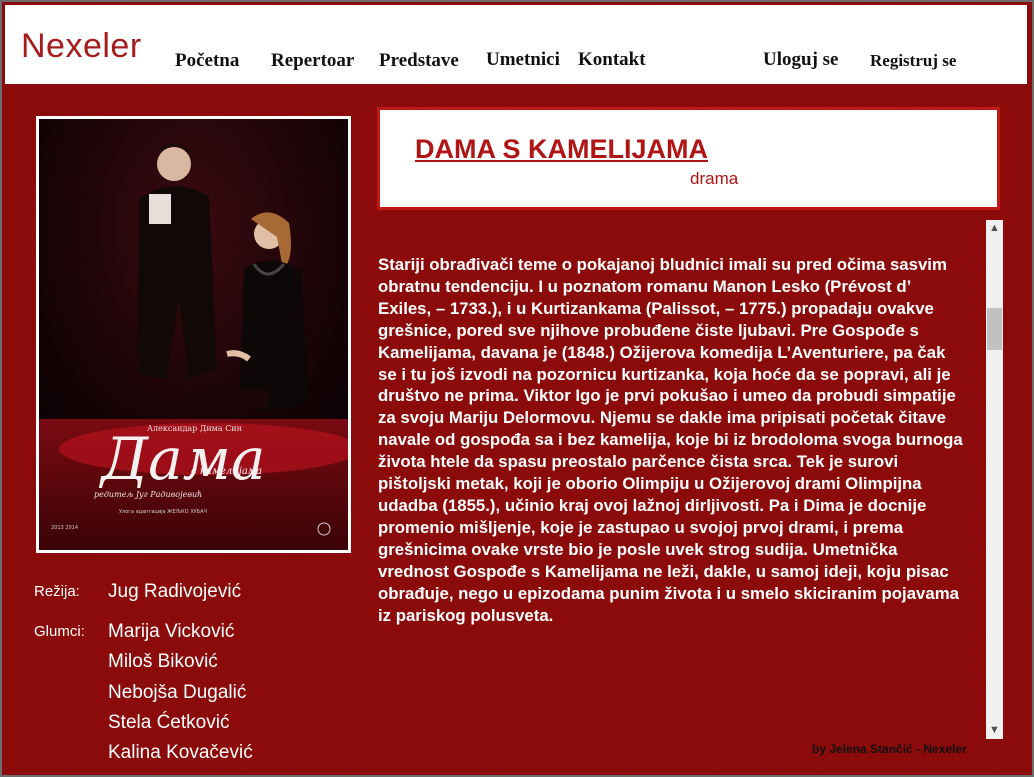 This screenshot has height=777, width=1034. Describe the element at coordinates (523, 60) in the screenshot. I see `nav-umetnici: Umetnici` at that location.